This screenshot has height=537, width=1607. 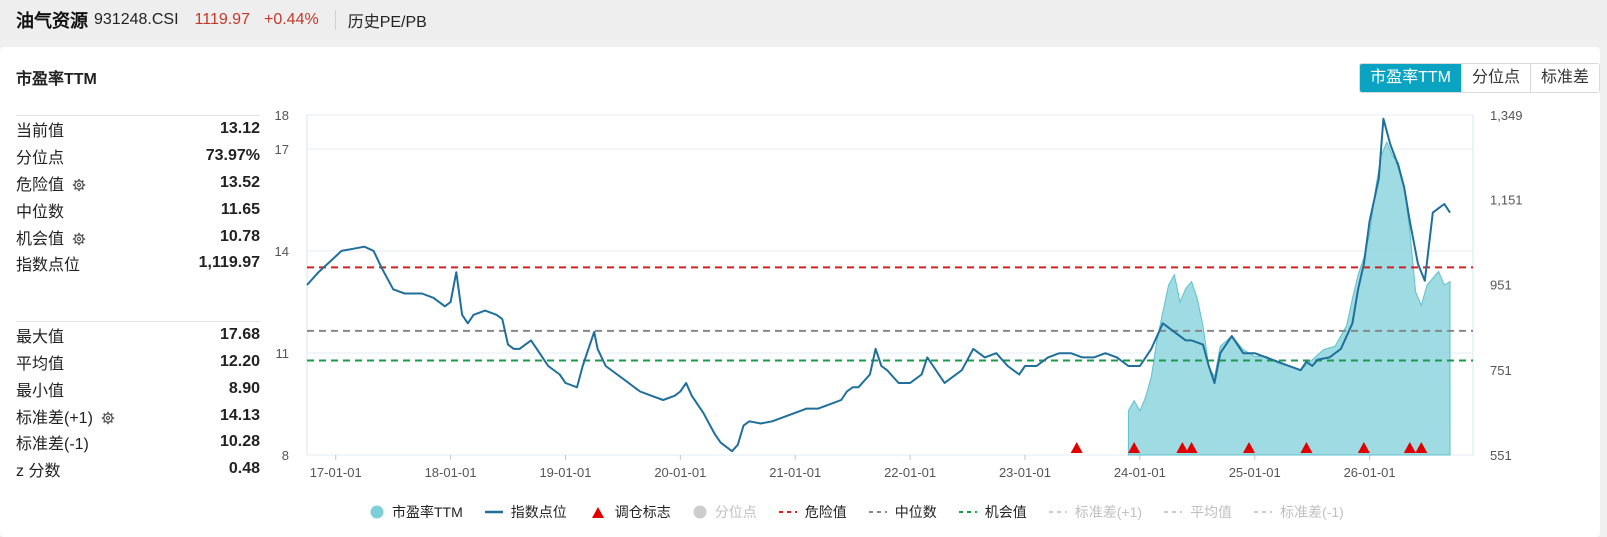 What do you see at coordinates (40, 391) in the screenshot?
I see `stat-label: 最小值` at bounding box center [40, 391].